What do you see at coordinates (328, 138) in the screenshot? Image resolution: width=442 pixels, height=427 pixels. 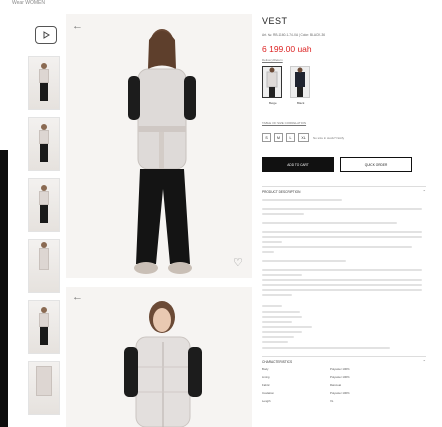 I see `size-note: No size in stock? Notify` at bounding box center [328, 138].